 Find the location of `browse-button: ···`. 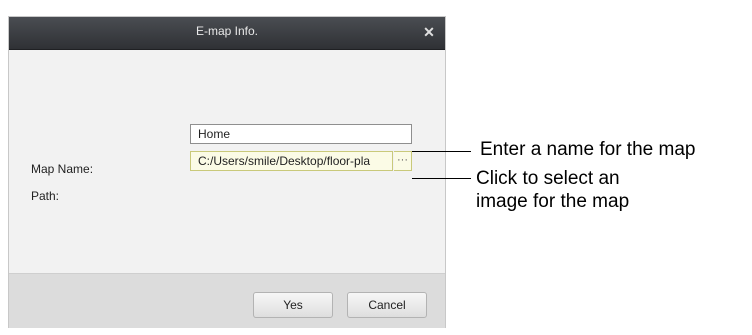

browse-button: ··· is located at coordinates (403, 161).